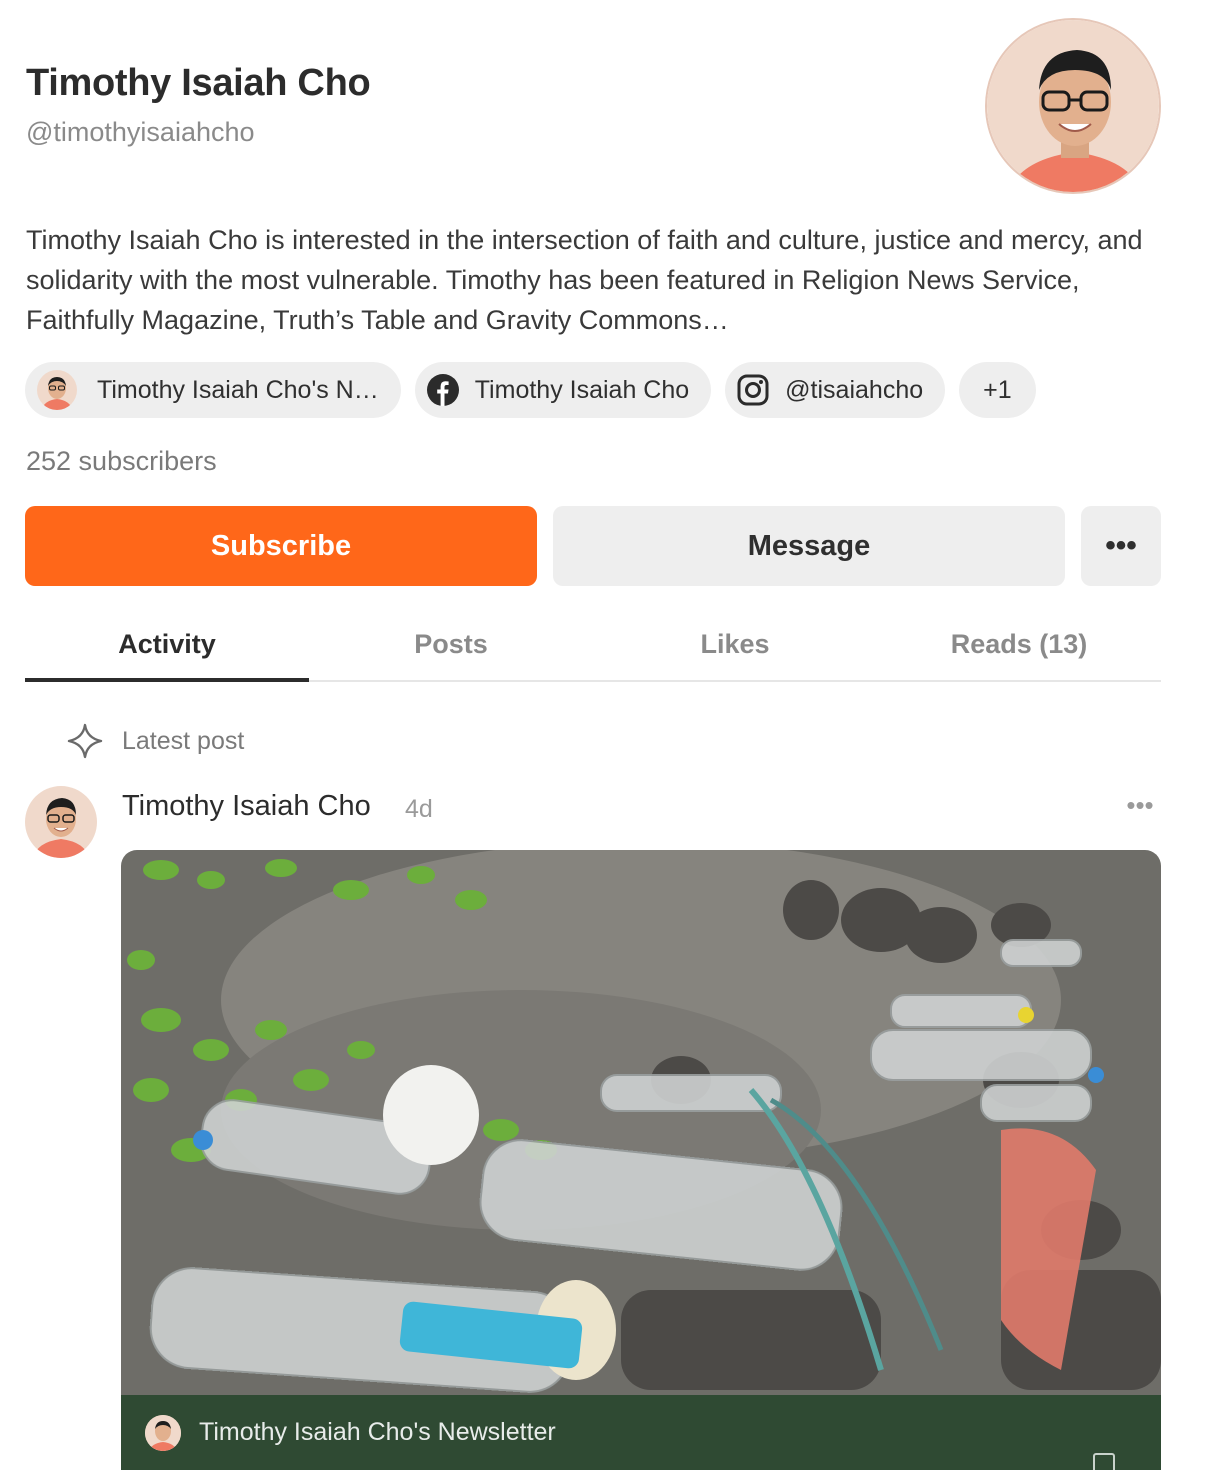 The image size is (1212, 1470). Describe the element at coordinates (641, 1432) in the screenshot. I see `post-publication-bar: Timothy Isaiah Cho's Newsletter` at that location.